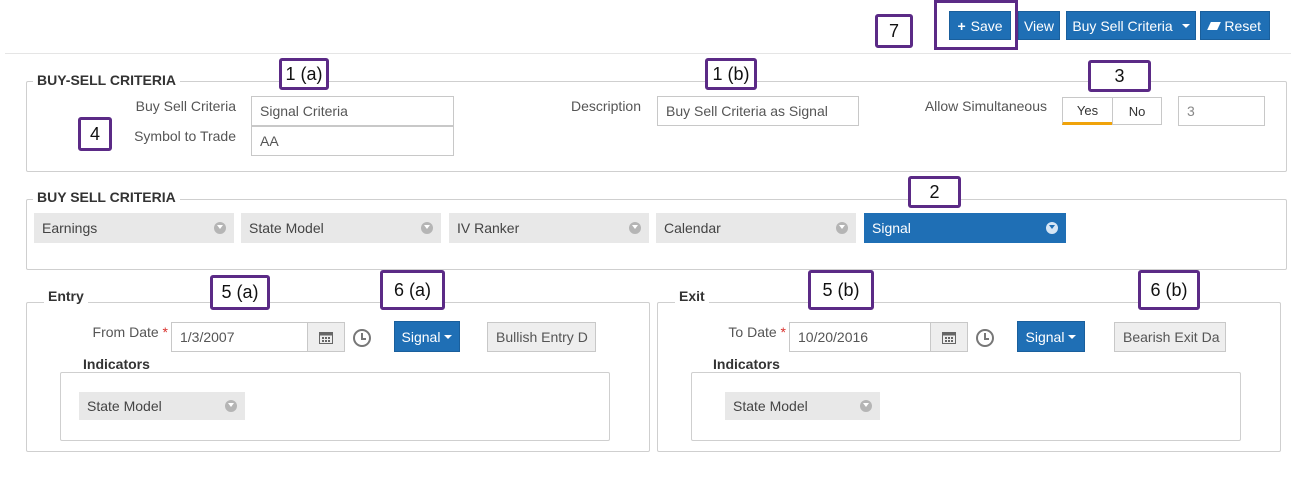  Describe the element at coordinates (541, 337) in the screenshot. I see `entry-signal-name: Bullish Entry D` at that location.